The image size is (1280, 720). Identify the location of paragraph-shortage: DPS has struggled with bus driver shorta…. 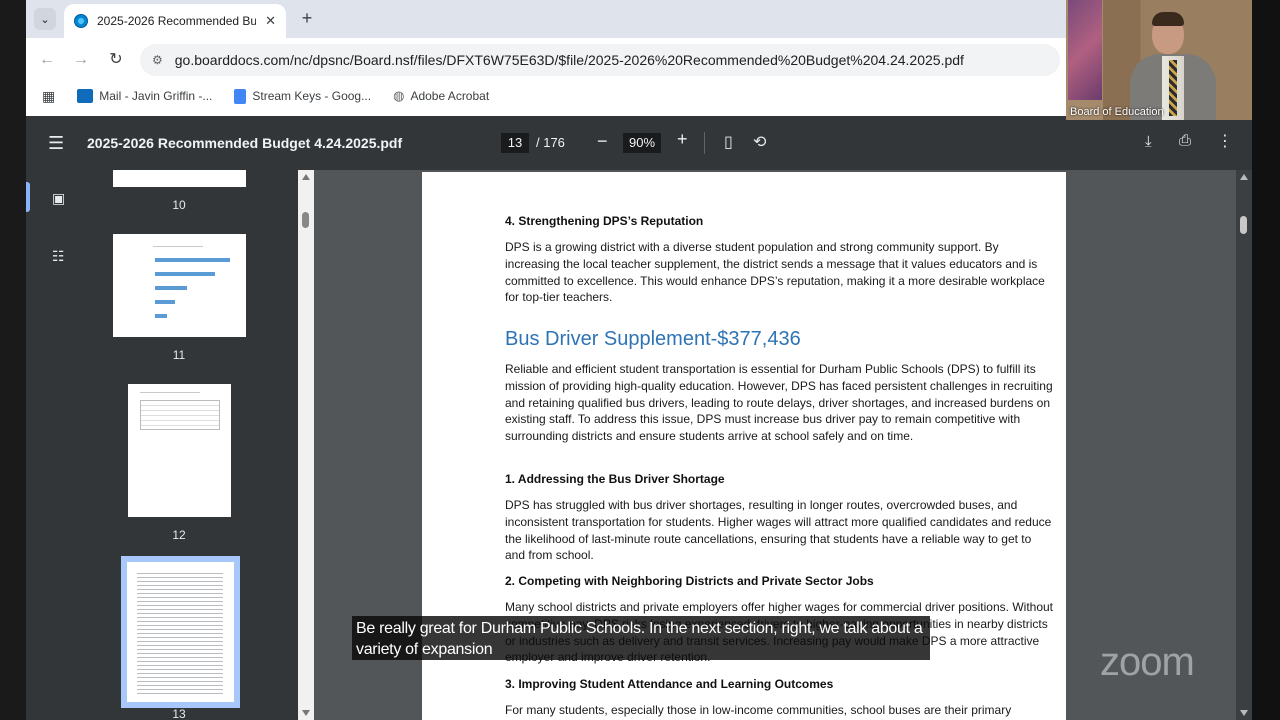
(778, 530).